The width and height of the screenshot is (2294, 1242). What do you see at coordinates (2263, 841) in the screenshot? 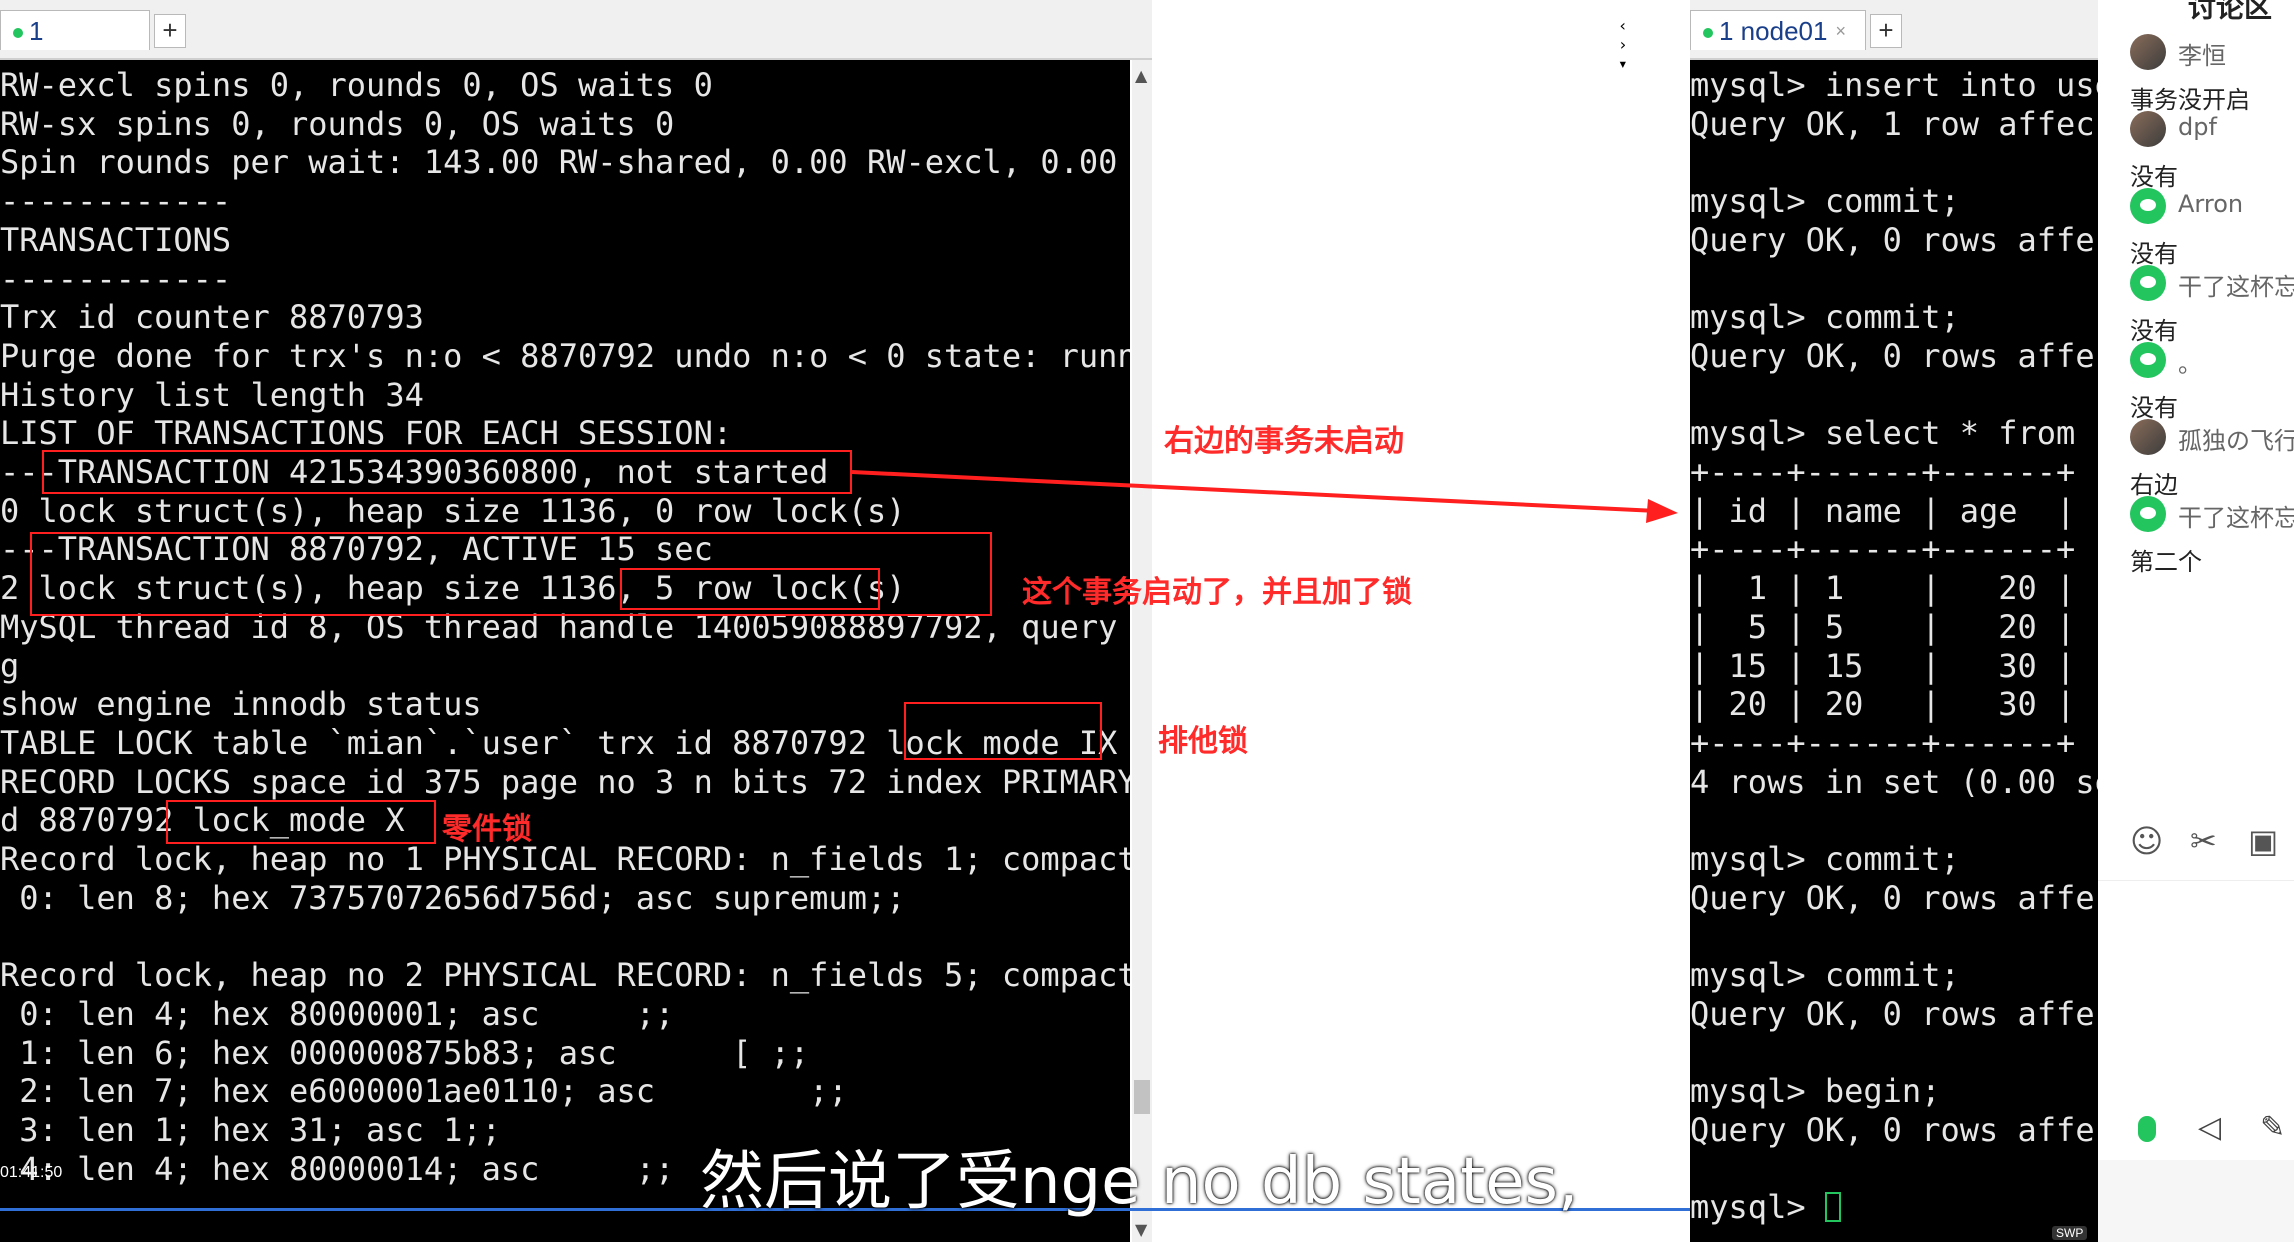
I see `image-icon: ▣` at bounding box center [2263, 841].